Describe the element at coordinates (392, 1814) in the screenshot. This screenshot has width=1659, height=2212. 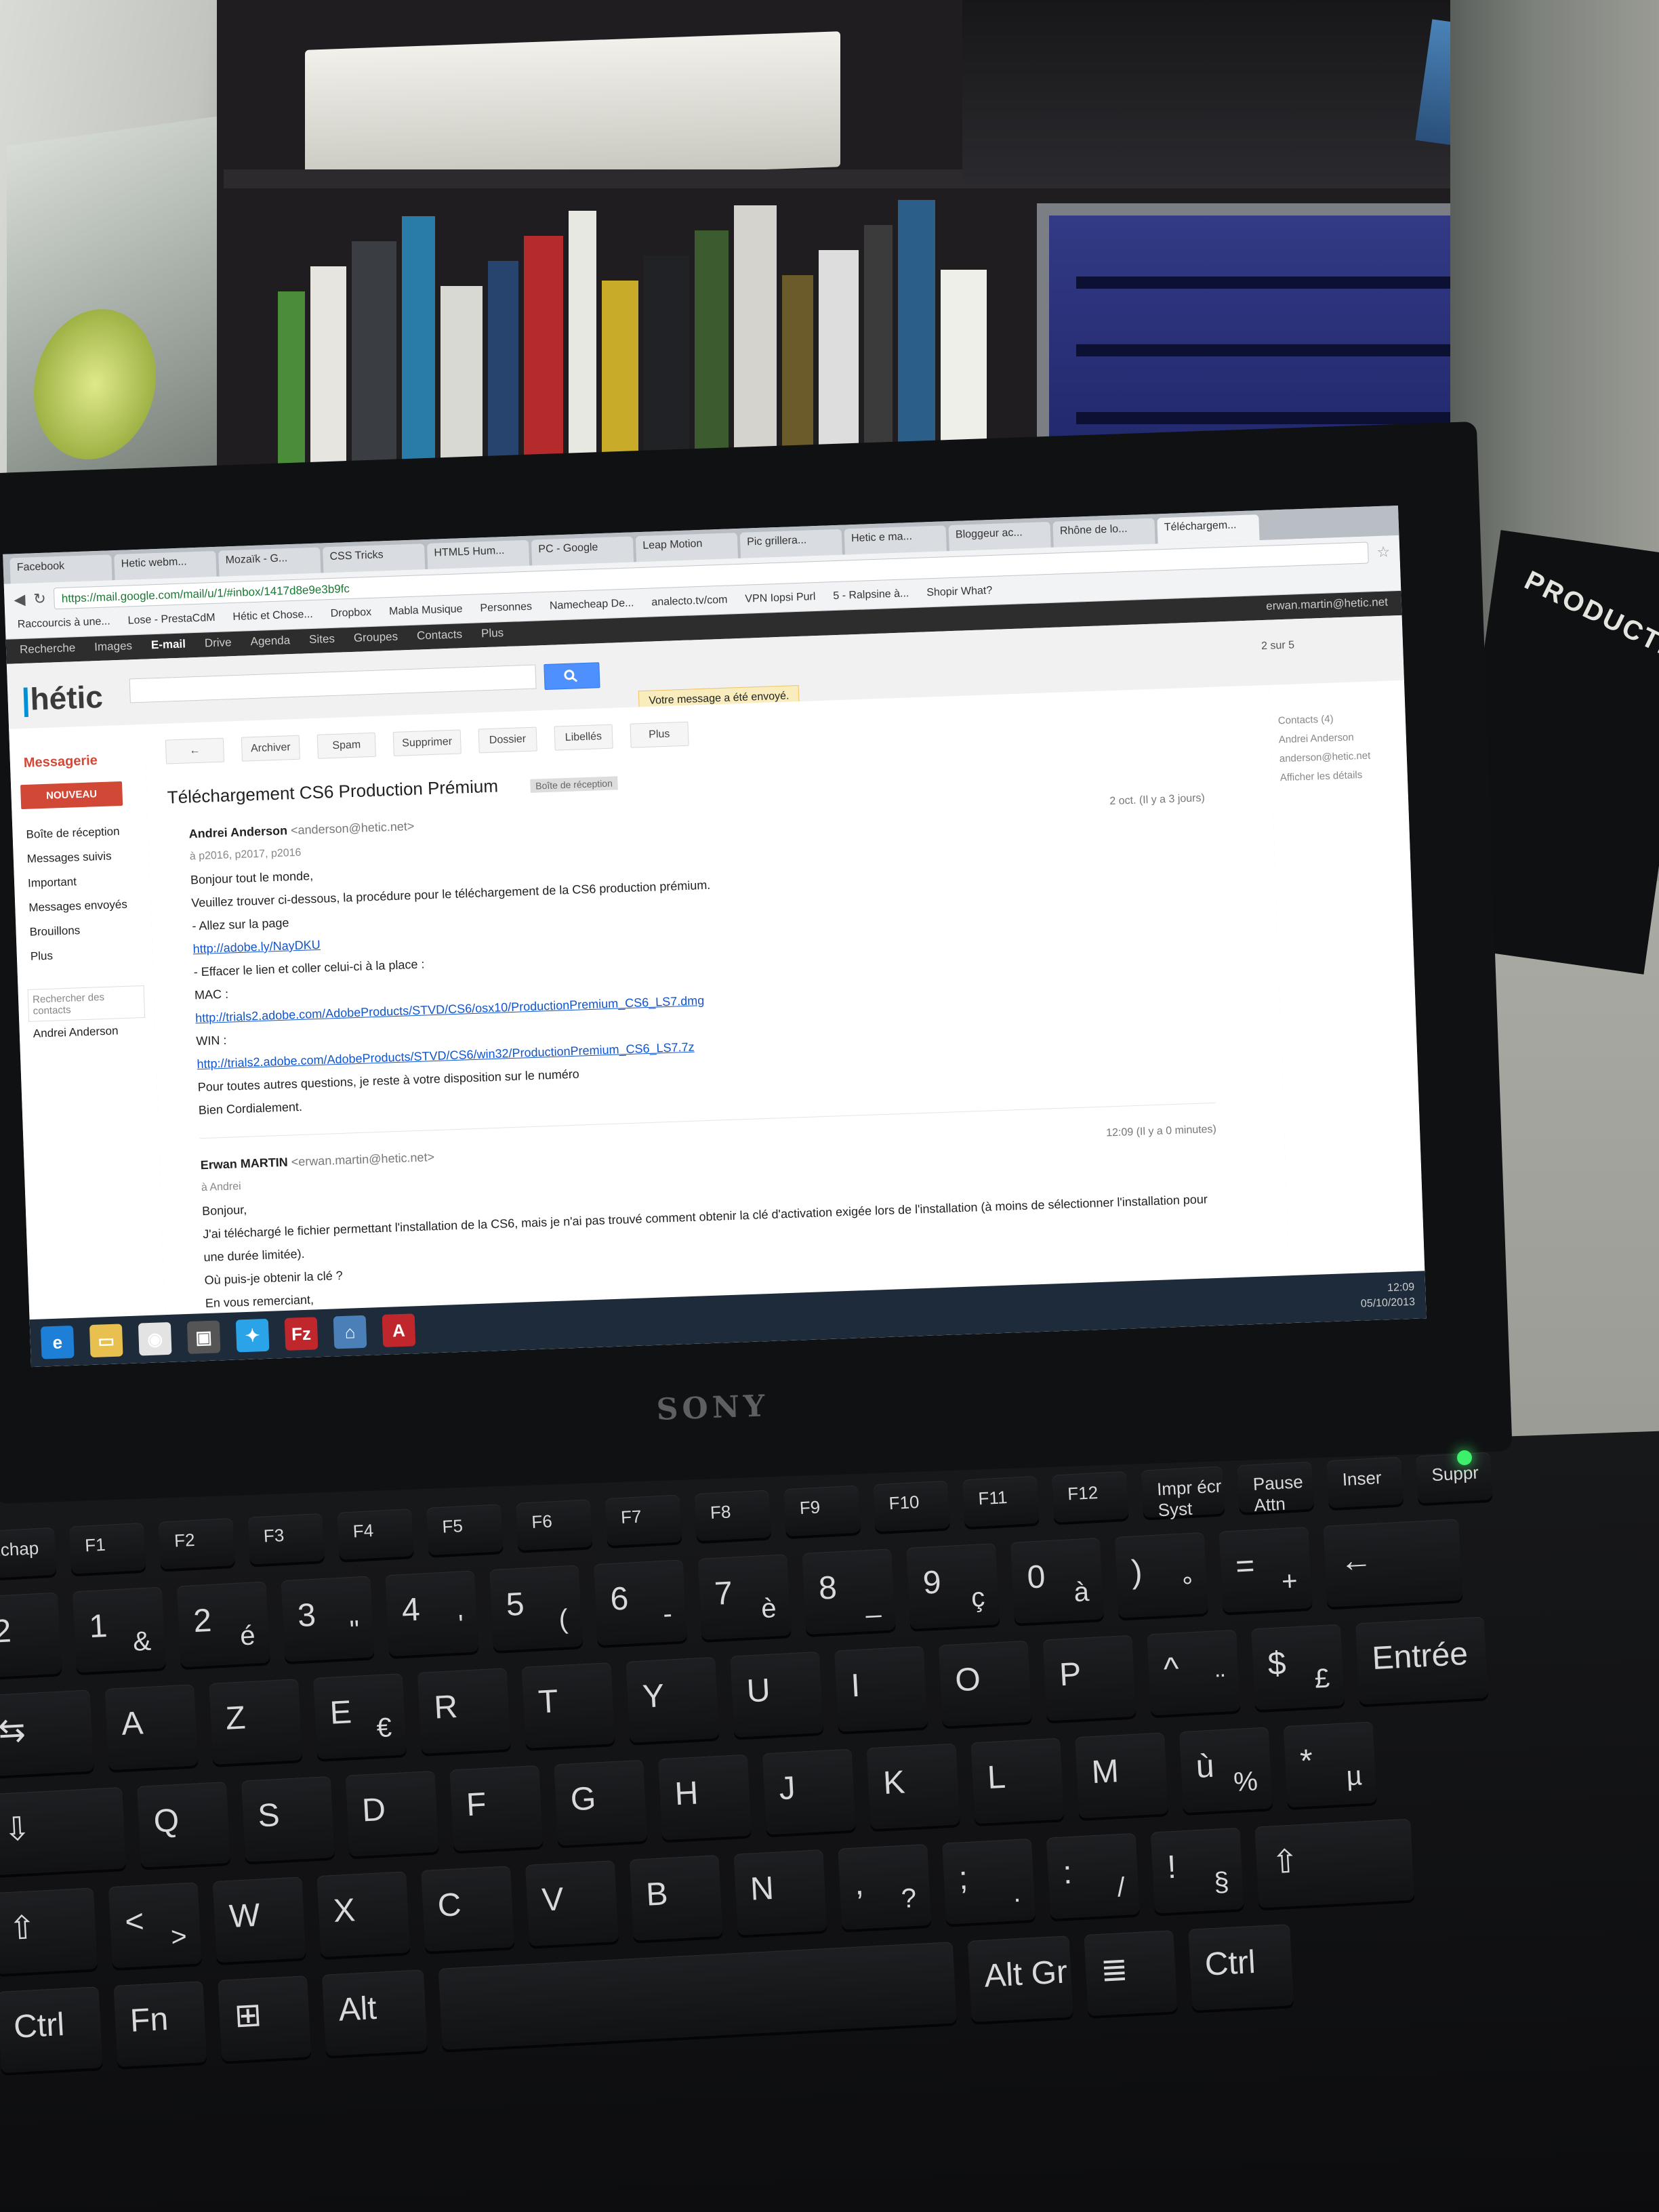
I see `key: D` at that location.